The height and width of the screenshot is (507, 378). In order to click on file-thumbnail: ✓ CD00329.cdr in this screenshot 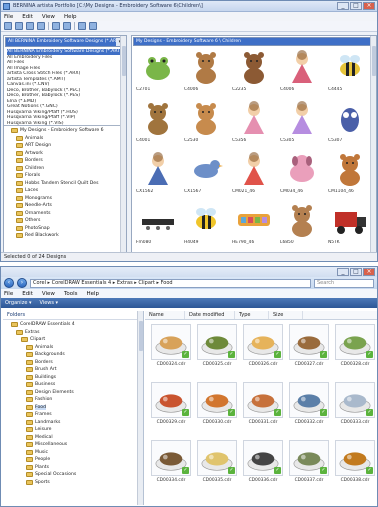, I will do `click(171, 409)`.